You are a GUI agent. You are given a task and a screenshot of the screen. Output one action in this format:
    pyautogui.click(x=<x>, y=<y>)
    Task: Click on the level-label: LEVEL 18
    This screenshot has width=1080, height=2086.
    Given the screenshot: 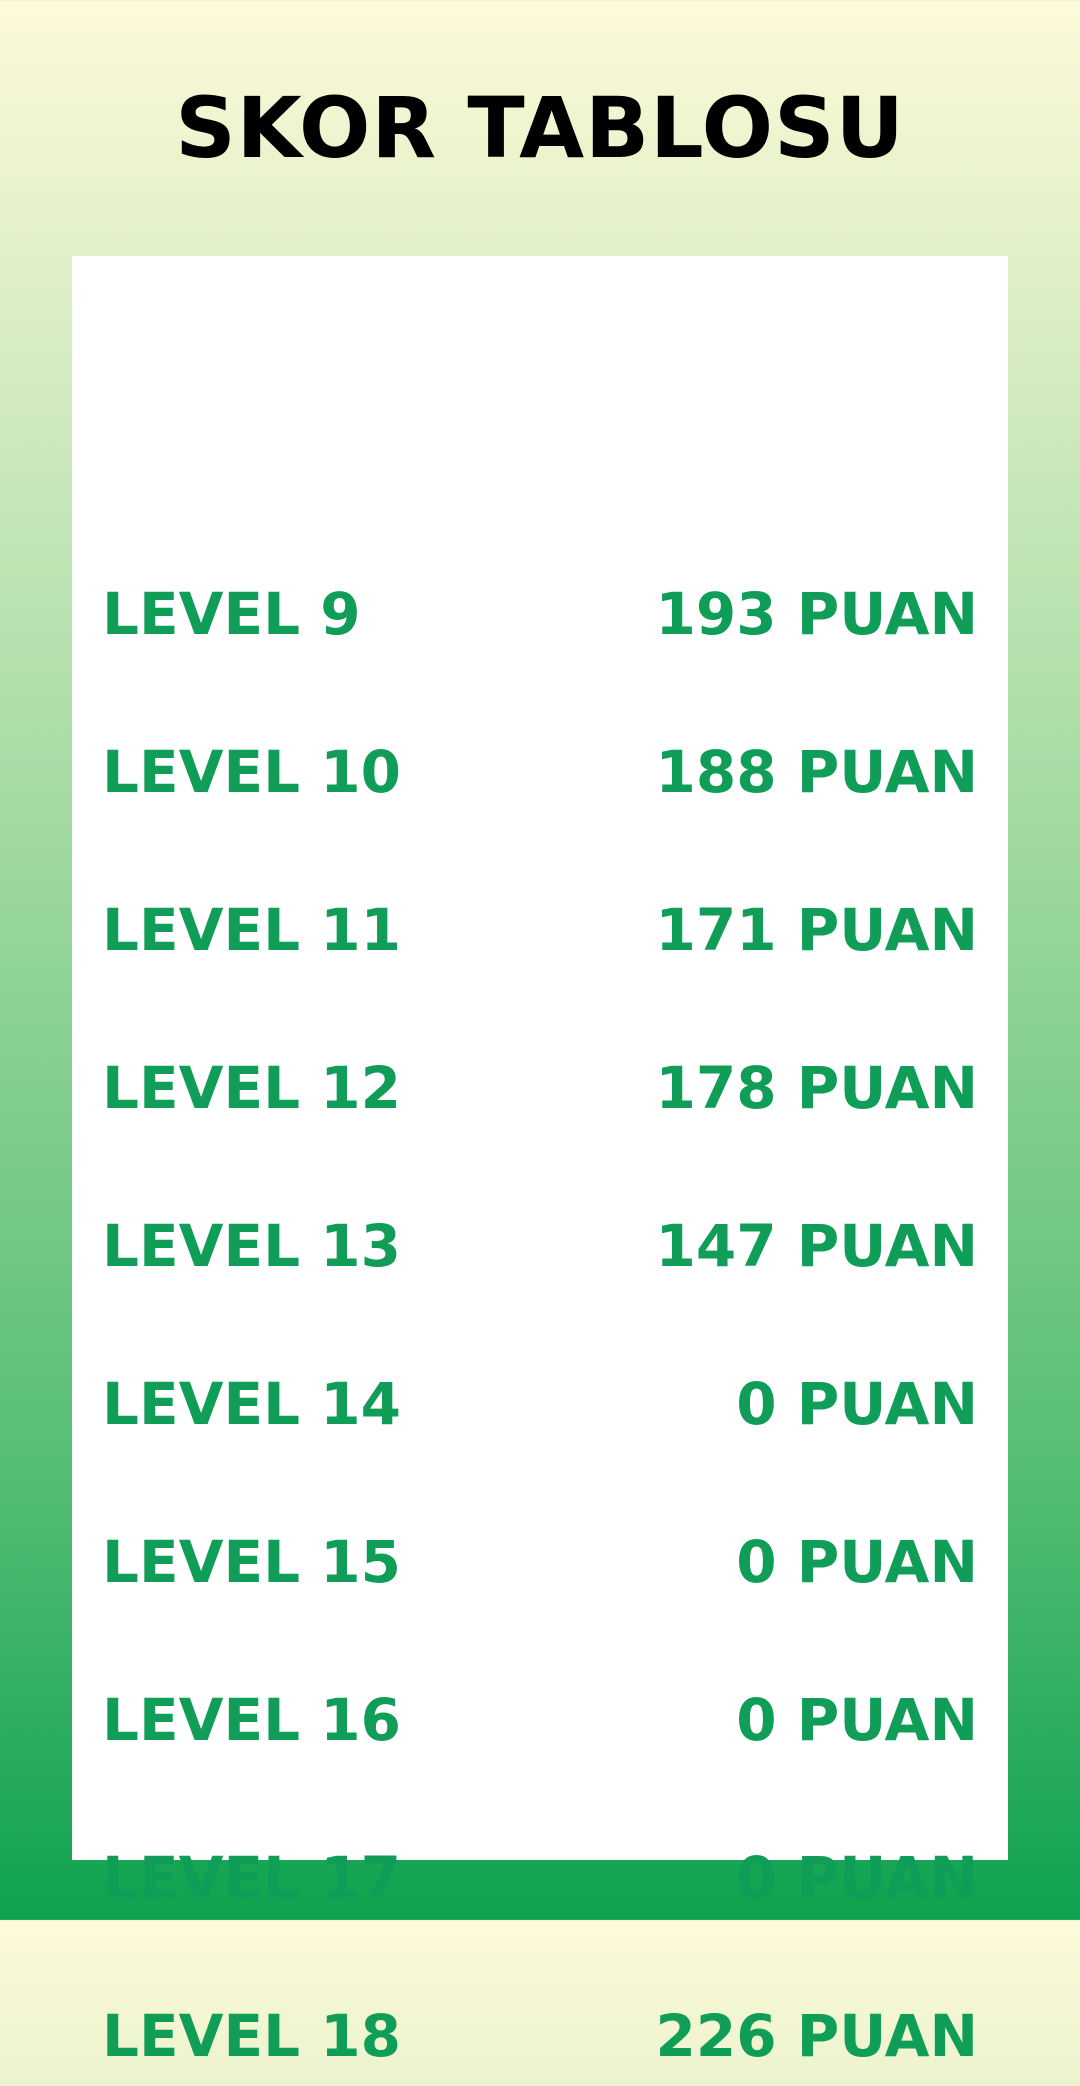 What is the action you would take?
    pyautogui.click(x=251, y=2036)
    